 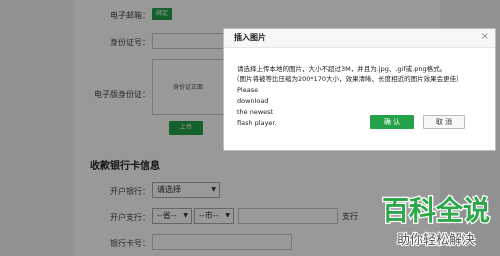 I want to click on flash-line-1: Please, so click(x=248, y=90).